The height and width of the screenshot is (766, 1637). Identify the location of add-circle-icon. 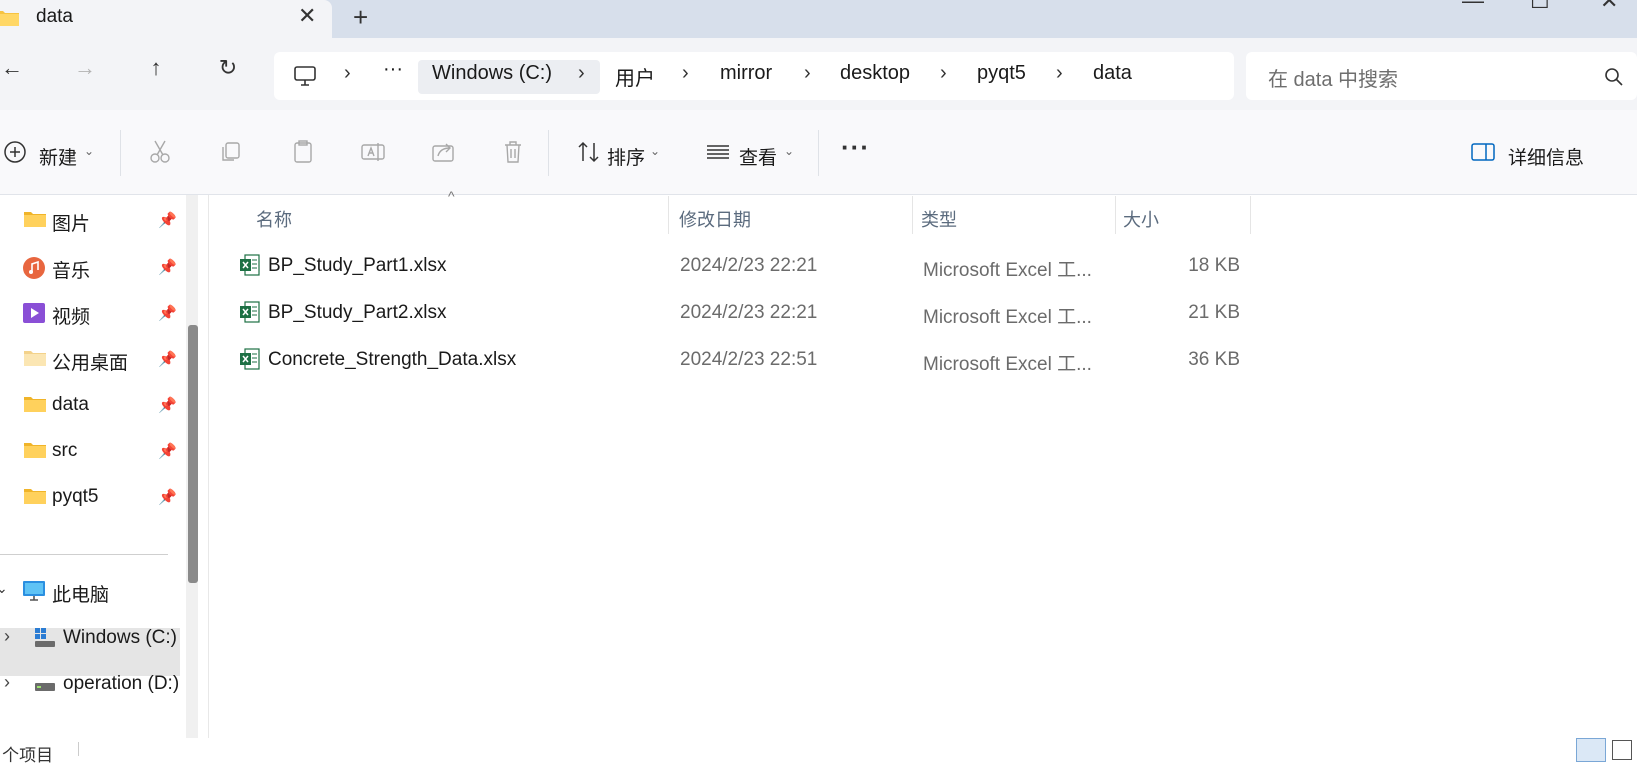
(15, 152).